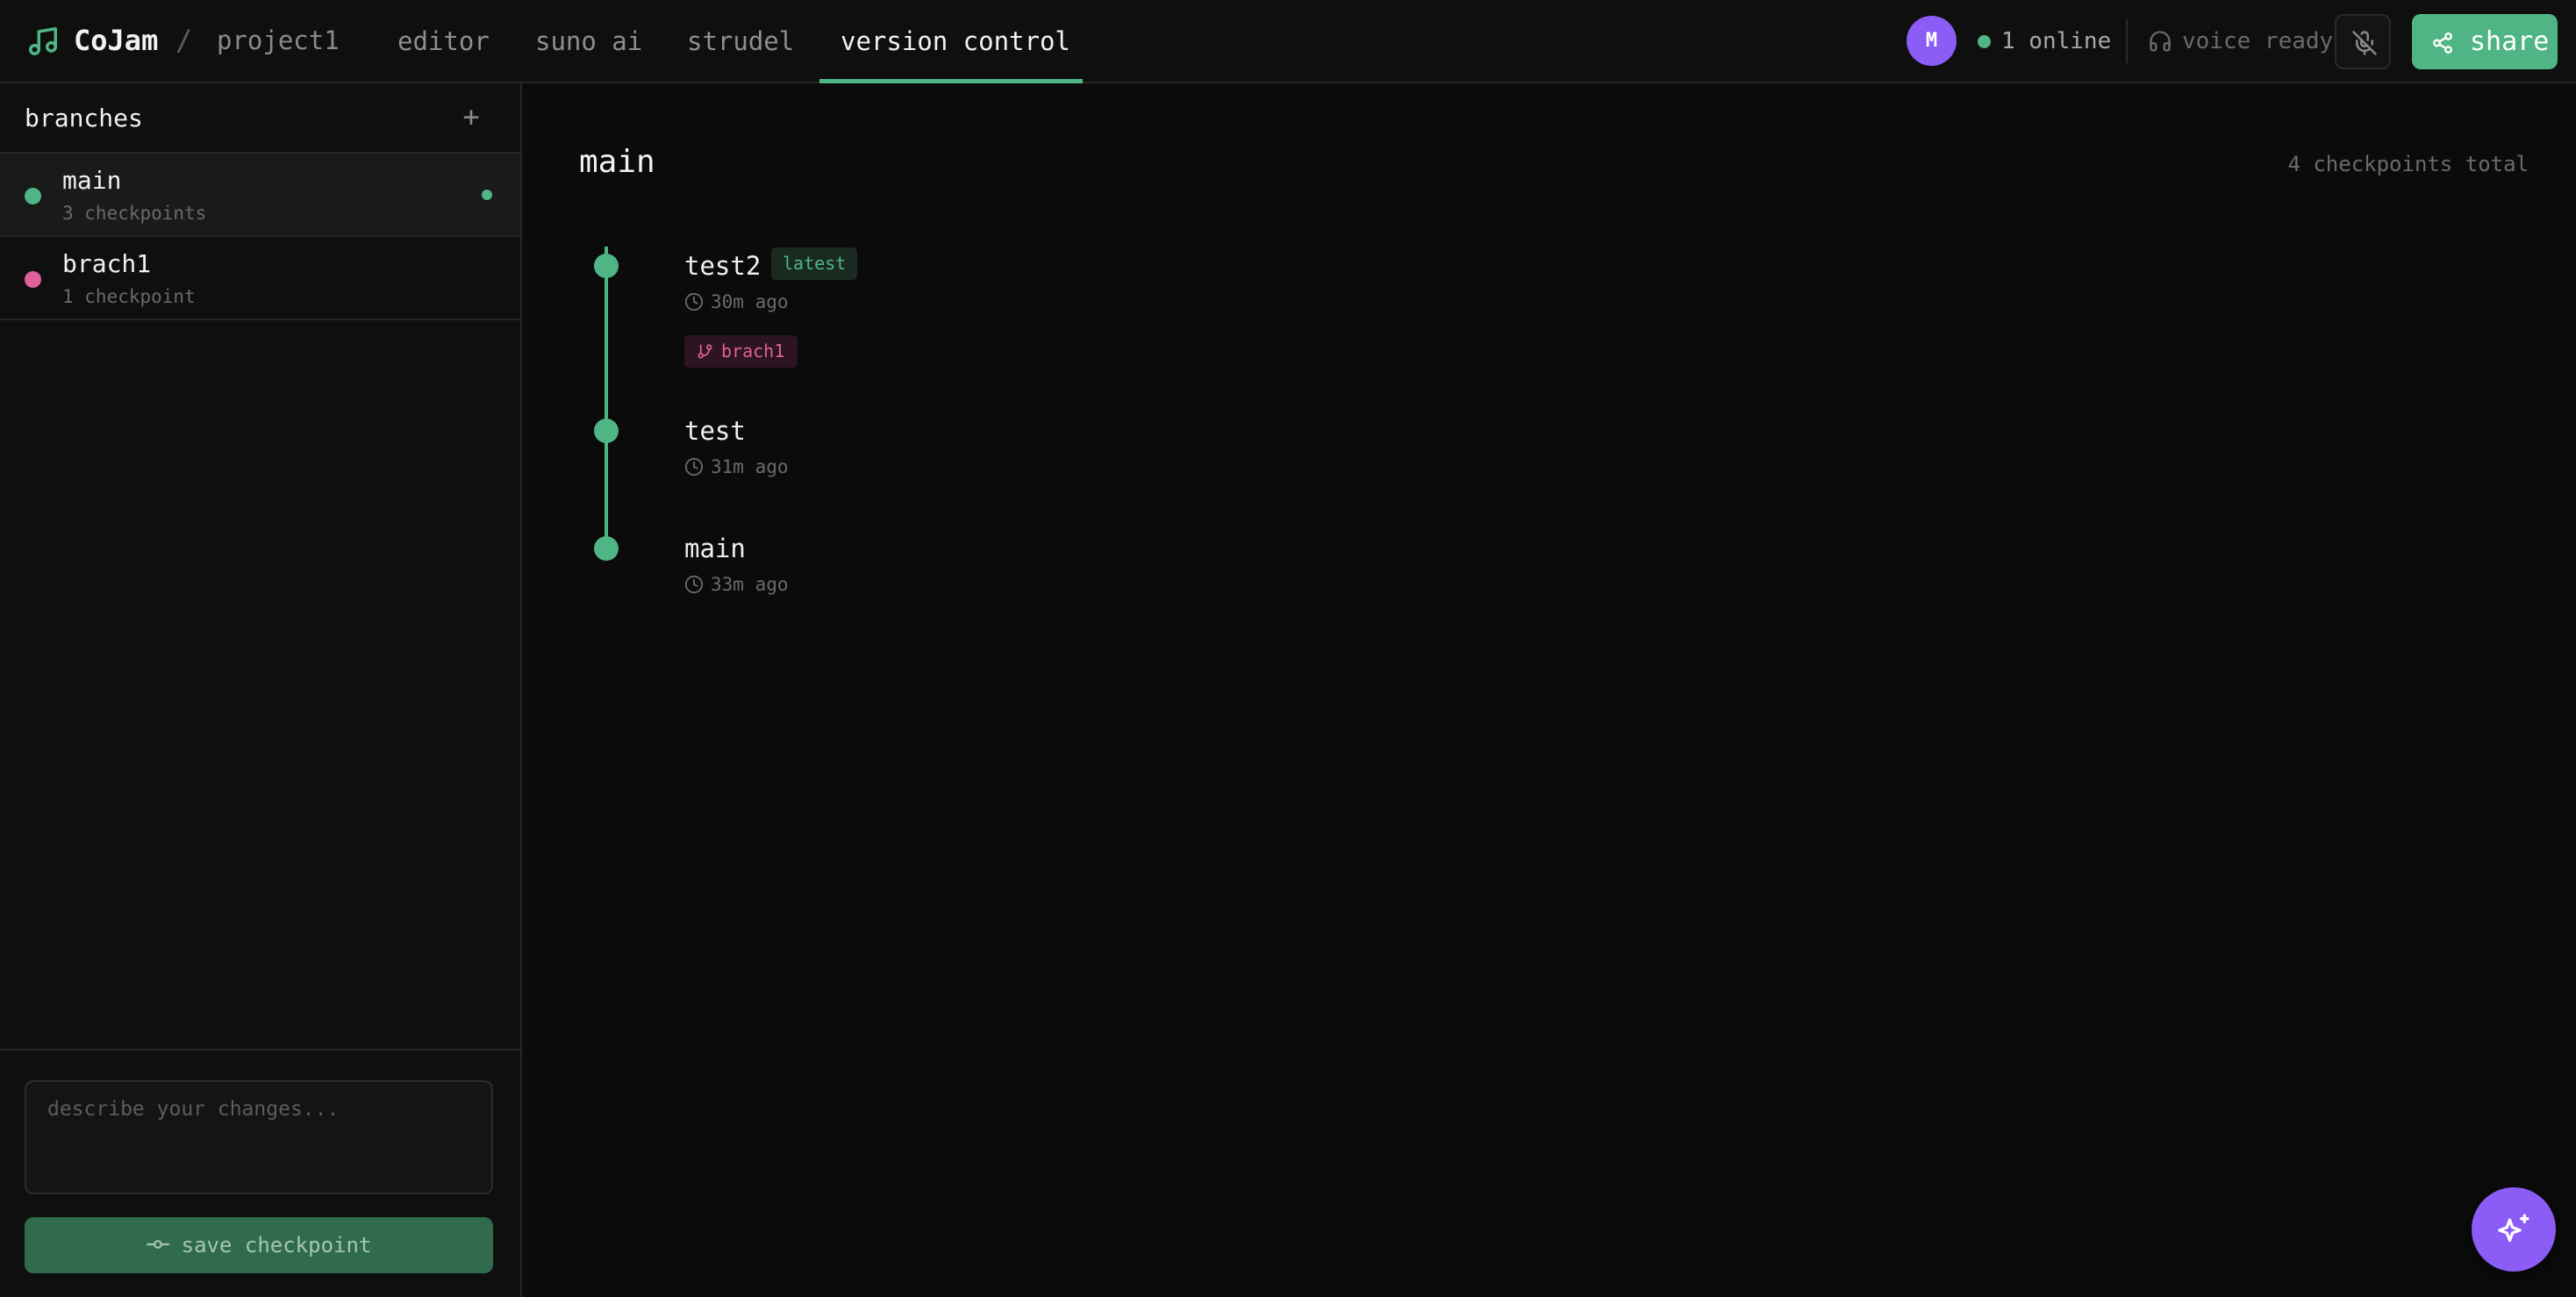 The image size is (2576, 1297). I want to click on current-branch-indicator, so click(487, 195).